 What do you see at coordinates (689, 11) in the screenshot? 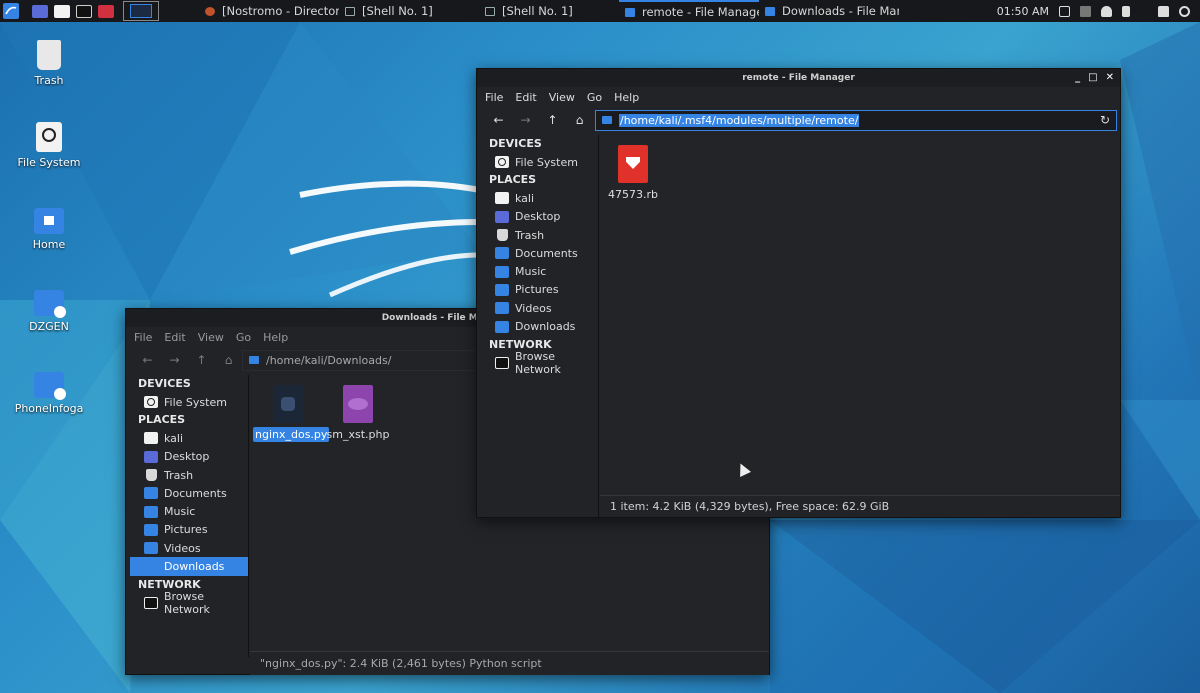
I see `task-remote-file-manager: remote - File Manager` at bounding box center [689, 11].